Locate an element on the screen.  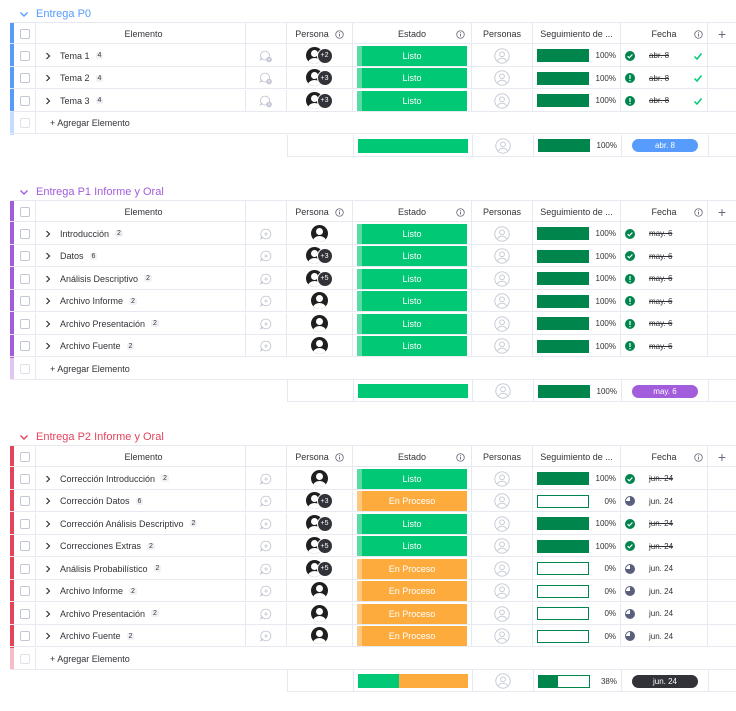
date-value: may. 6 is located at coordinates (660, 323).